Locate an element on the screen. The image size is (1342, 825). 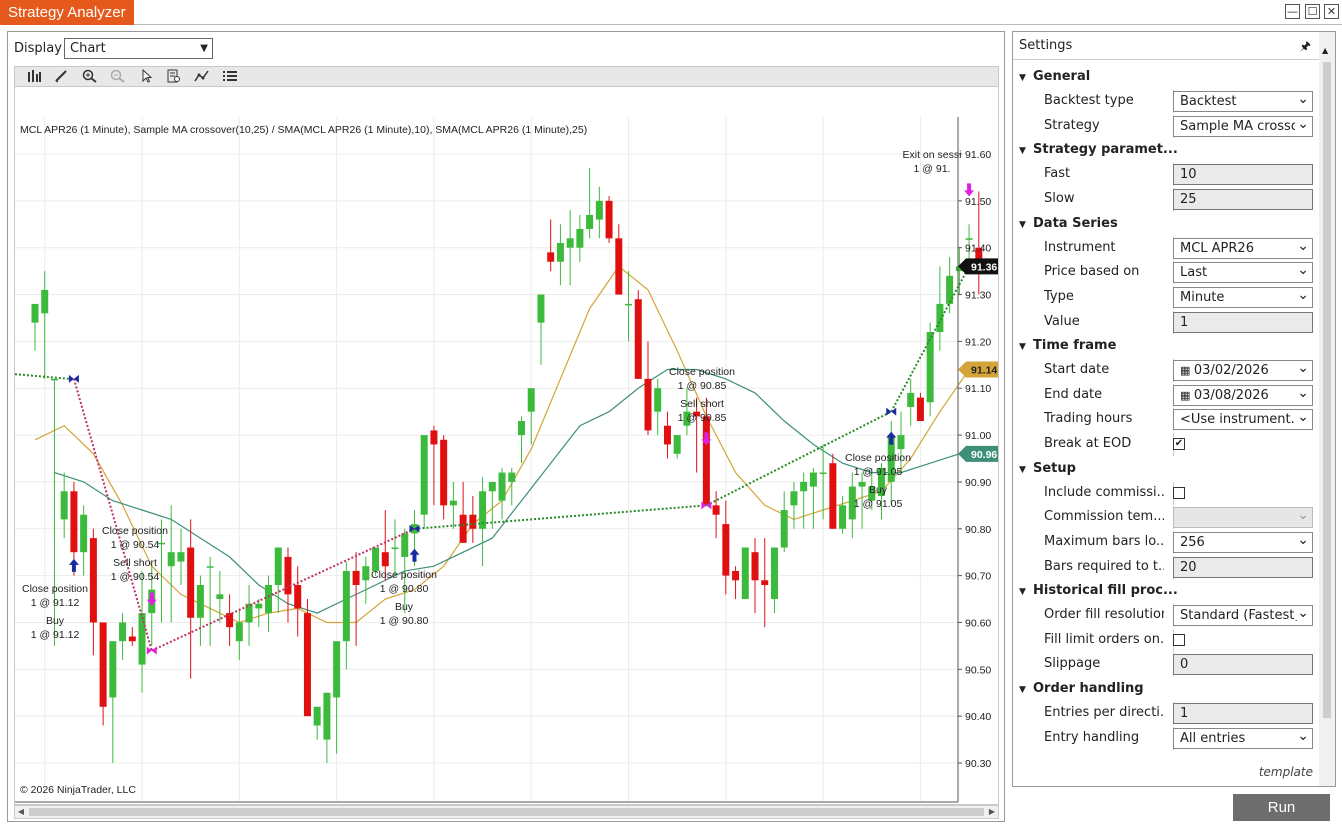
section-header: ▼ Order handling is located at coordinates (1081, 689).